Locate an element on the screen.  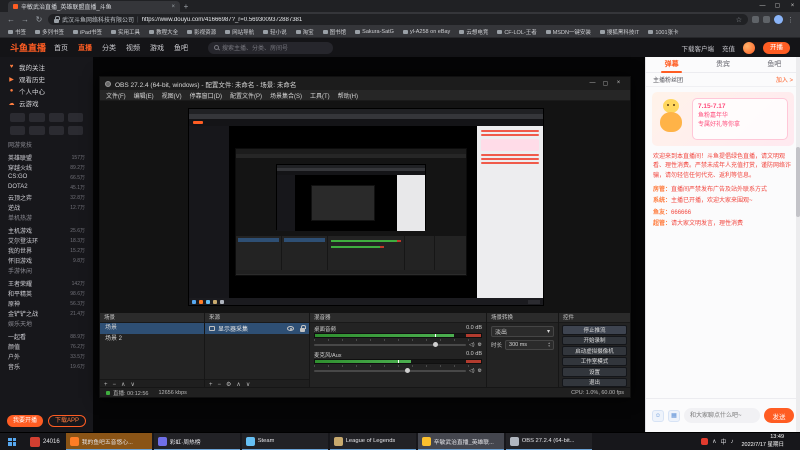
taskbar-widget: 24016 is located at coordinates (45, 441).